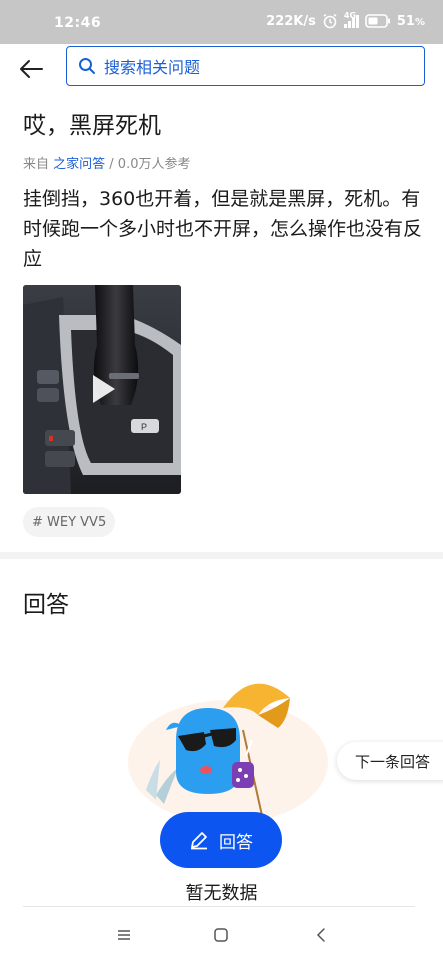 This screenshot has width=443, height=960. I want to click on status-time: 12:46, so click(78, 23).